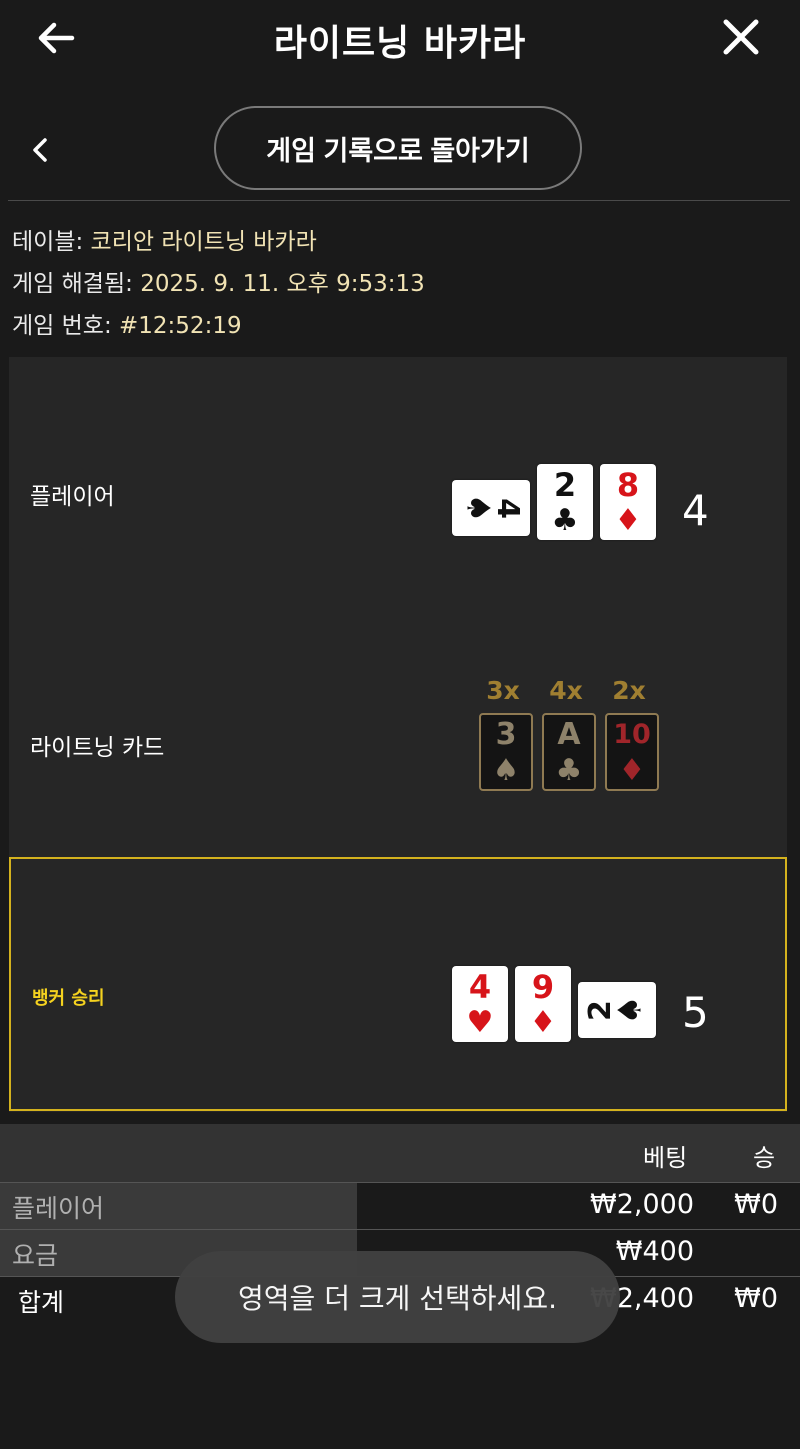 The width and height of the screenshot is (800, 1449). Describe the element at coordinates (632, 752) in the screenshot. I see `lightning-card-3: 10 ♦` at that location.